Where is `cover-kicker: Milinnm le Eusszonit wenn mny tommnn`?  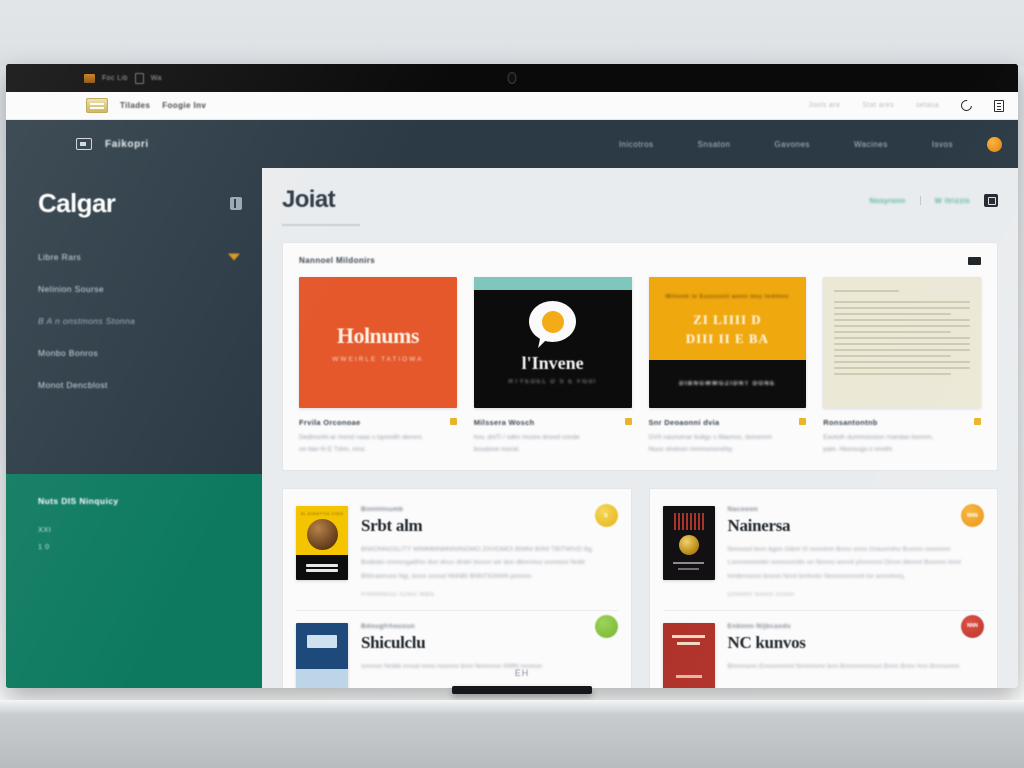 cover-kicker: Milinnm le Eusszonit wenn mny tommnn is located at coordinates (727, 297).